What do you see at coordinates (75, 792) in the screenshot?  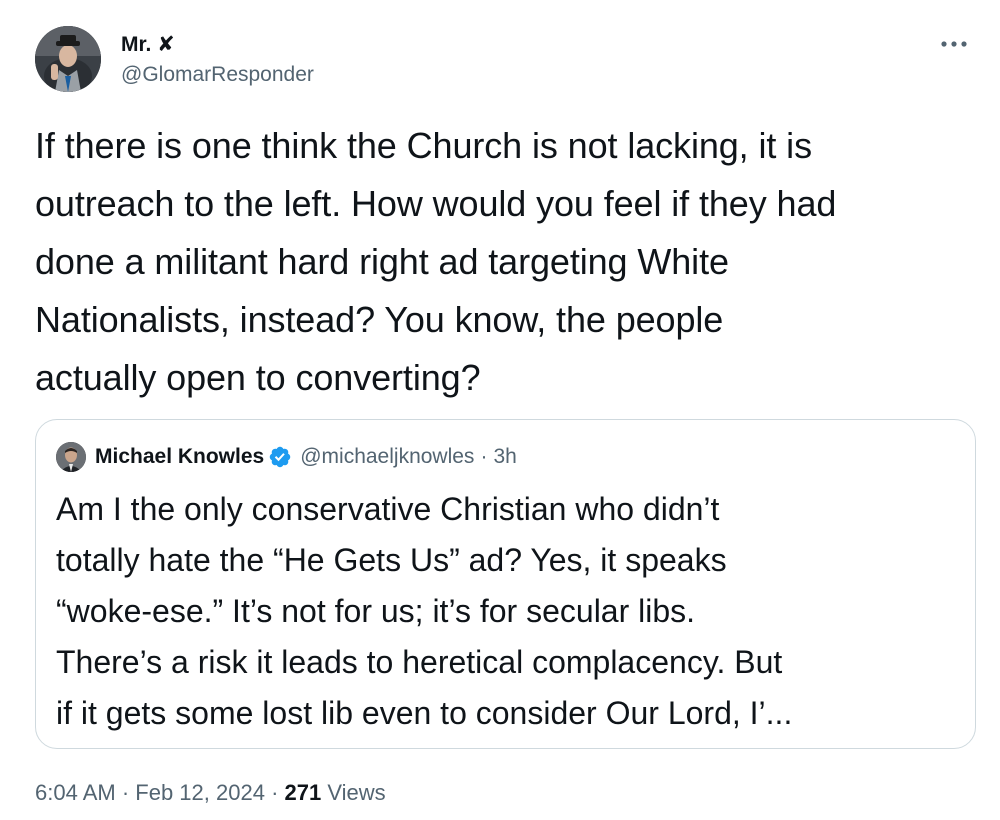 I see `tweet-time: 6:04 AM` at bounding box center [75, 792].